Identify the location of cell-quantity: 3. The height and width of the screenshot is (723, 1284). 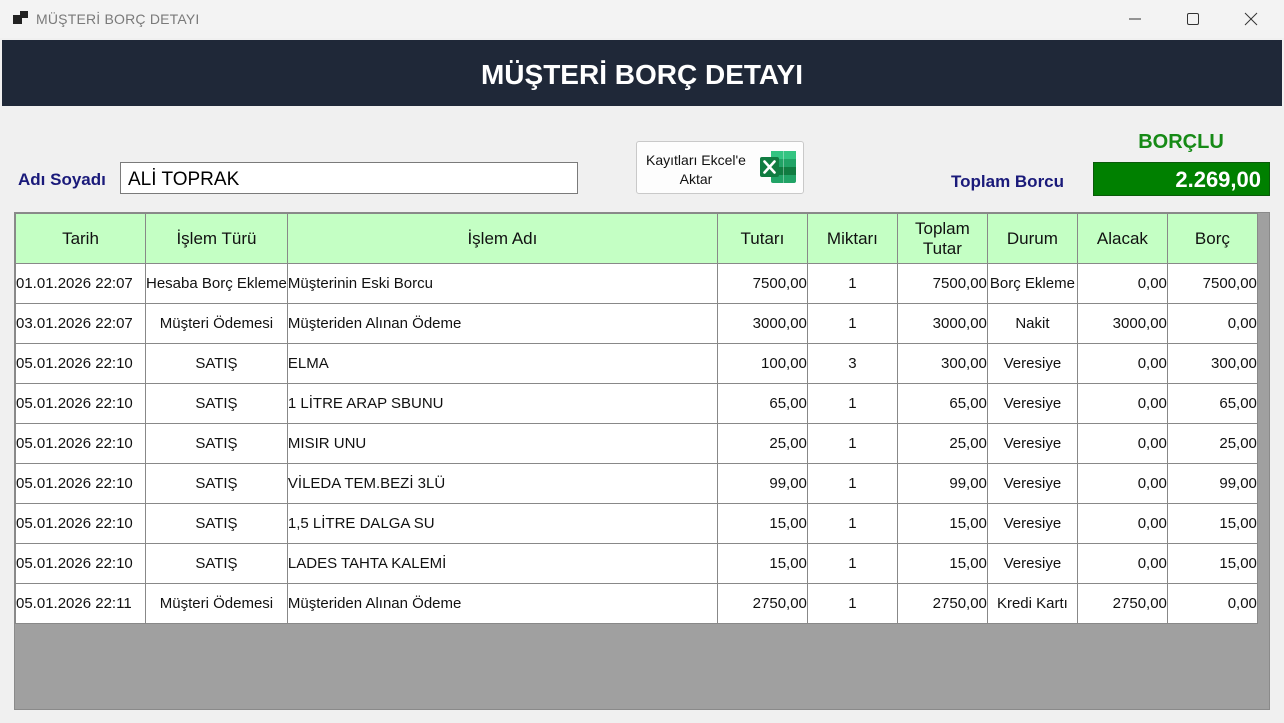
(852, 363).